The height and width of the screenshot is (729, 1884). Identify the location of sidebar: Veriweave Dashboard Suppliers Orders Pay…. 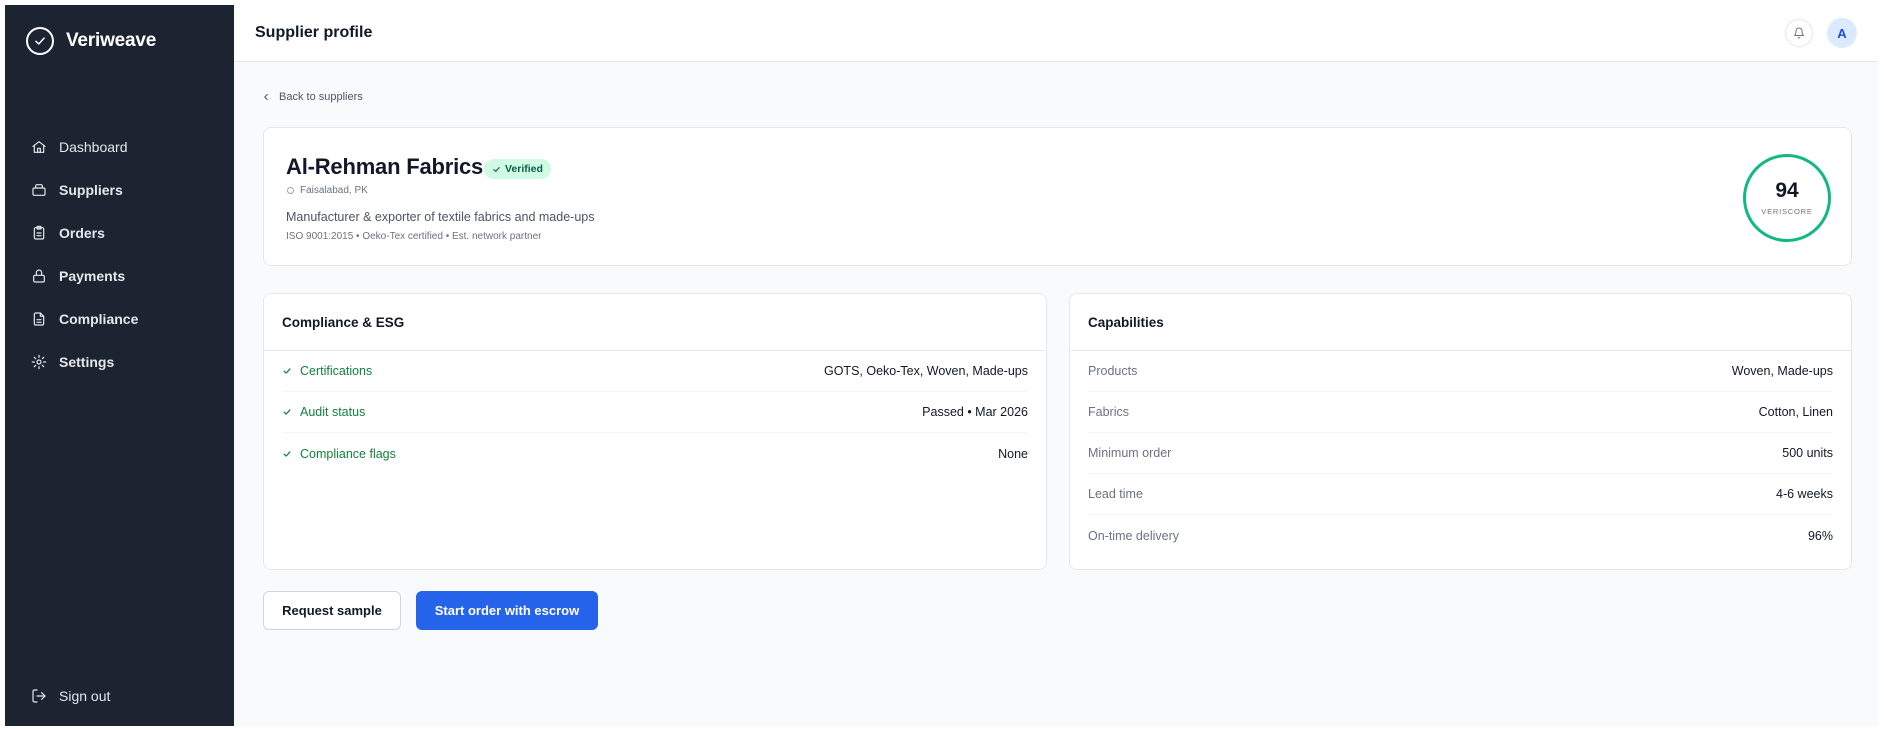
(119, 365).